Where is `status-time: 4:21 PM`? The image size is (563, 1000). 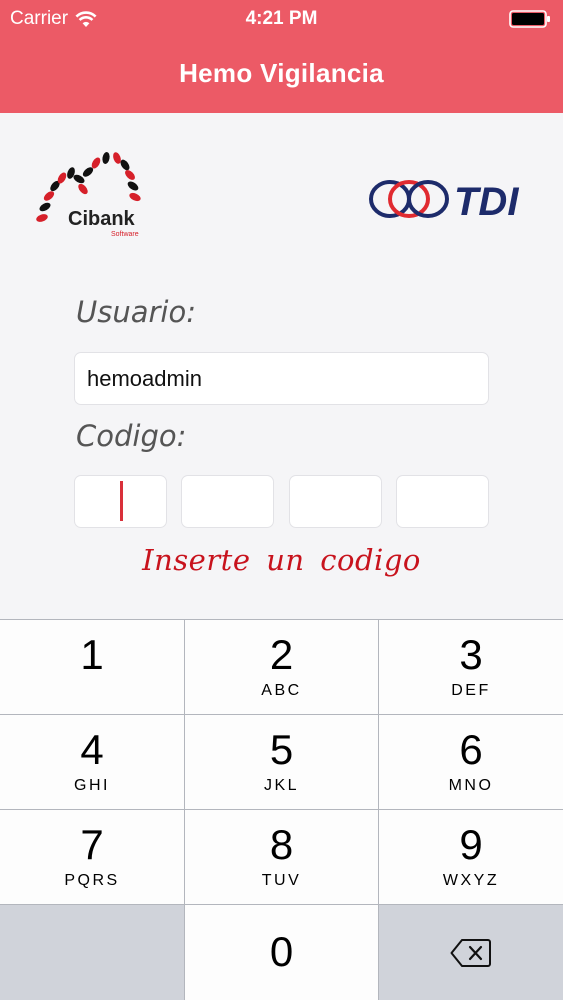
status-time: 4:21 PM is located at coordinates (281, 18).